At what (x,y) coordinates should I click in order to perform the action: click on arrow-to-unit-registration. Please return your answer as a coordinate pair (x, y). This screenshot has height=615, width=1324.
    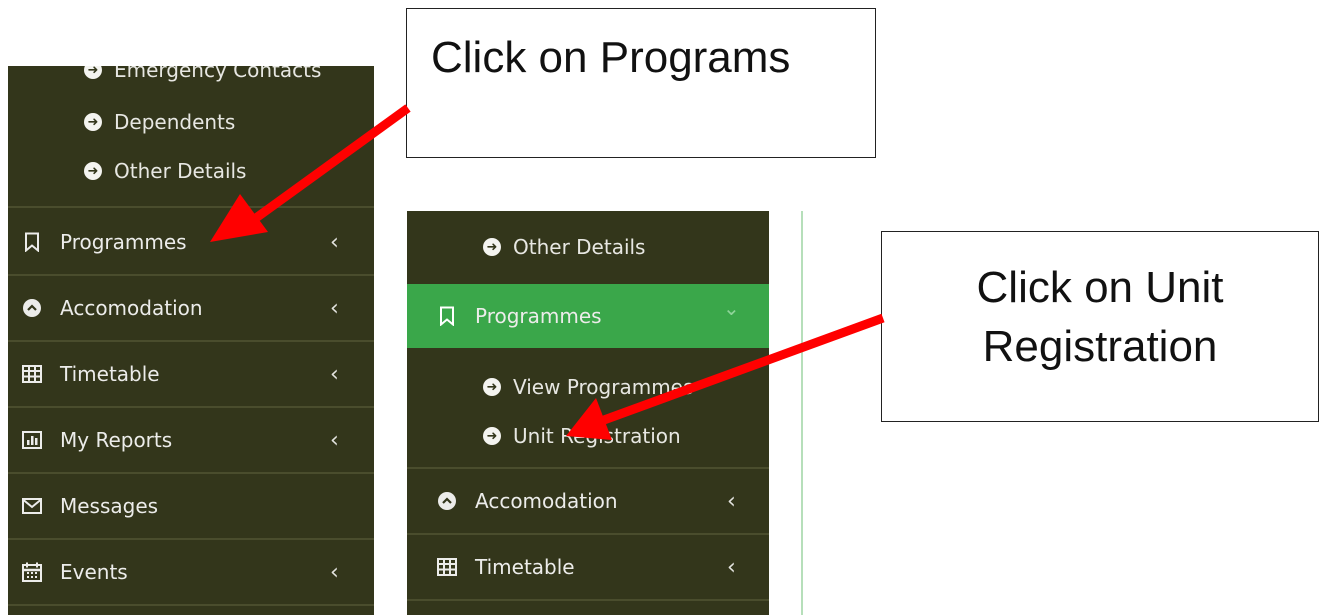
    Looking at the image, I should click on (725, 376).